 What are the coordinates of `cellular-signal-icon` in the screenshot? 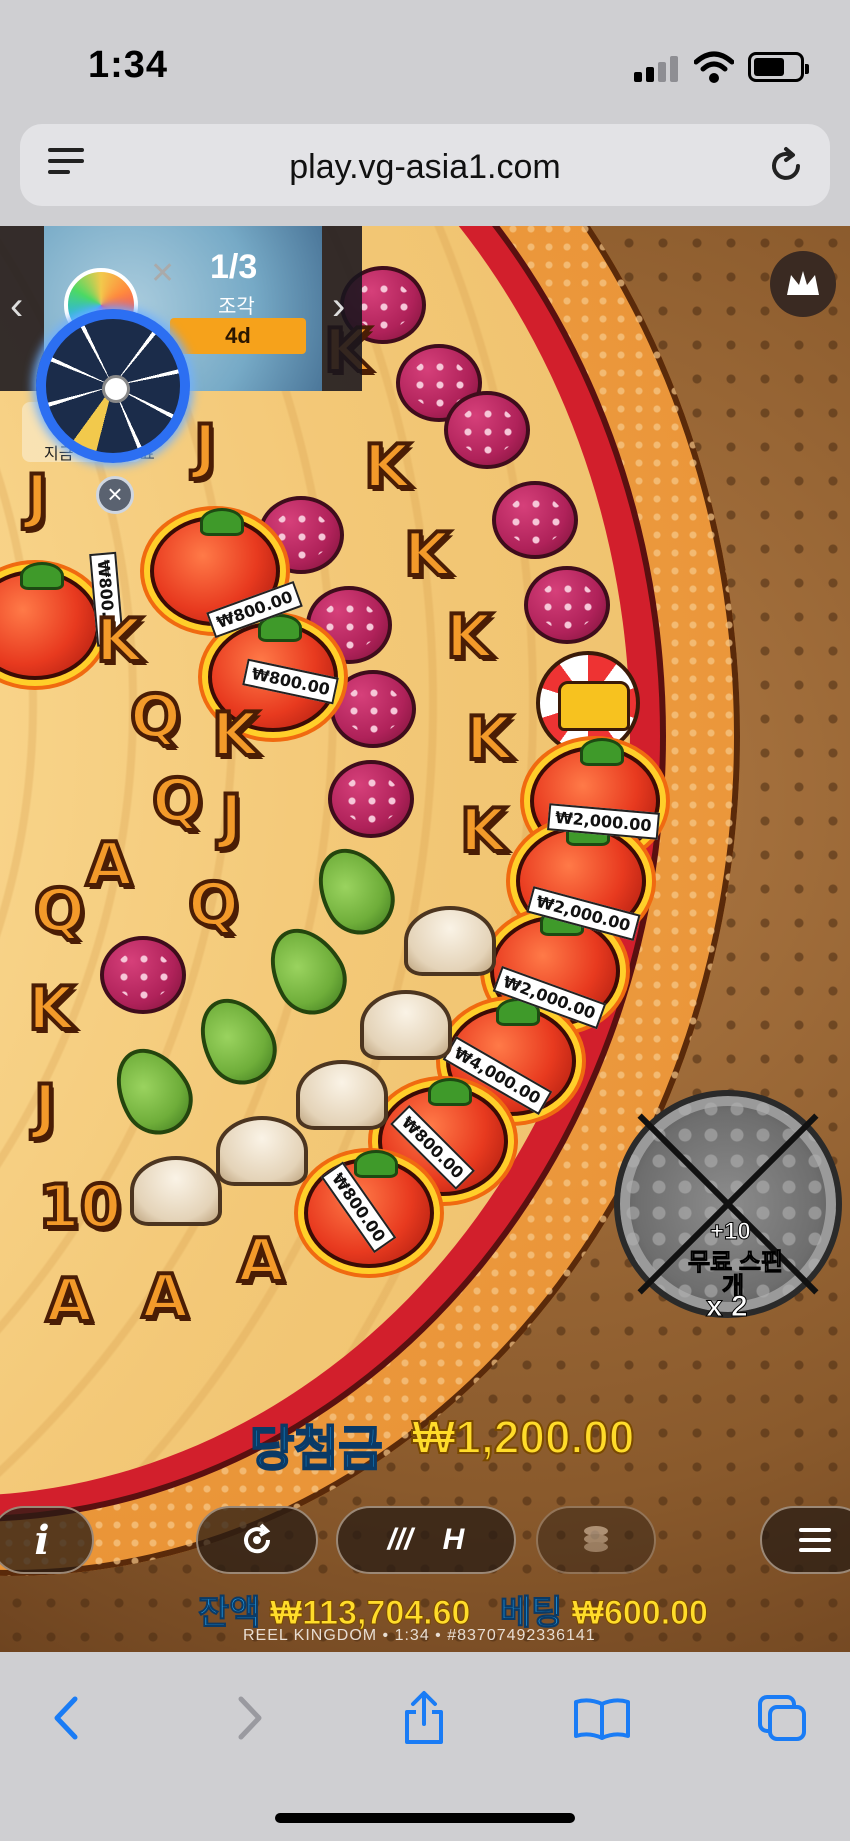 It's located at (656, 69).